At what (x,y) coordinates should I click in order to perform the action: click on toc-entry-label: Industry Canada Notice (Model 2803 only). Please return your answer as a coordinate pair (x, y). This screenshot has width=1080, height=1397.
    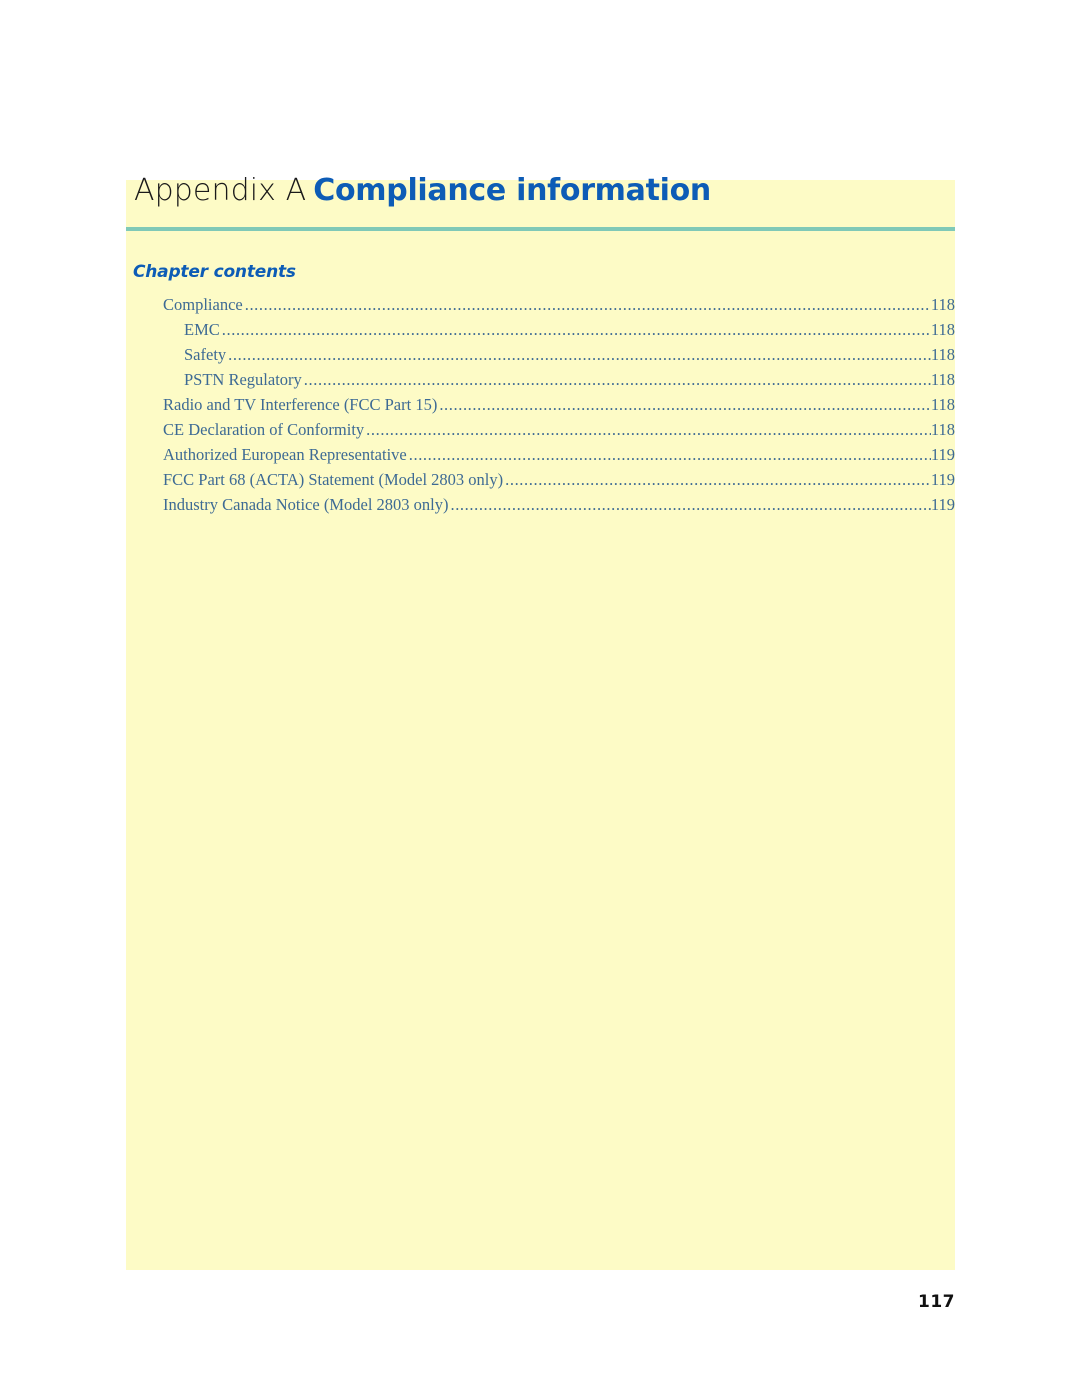
    Looking at the image, I should click on (306, 504).